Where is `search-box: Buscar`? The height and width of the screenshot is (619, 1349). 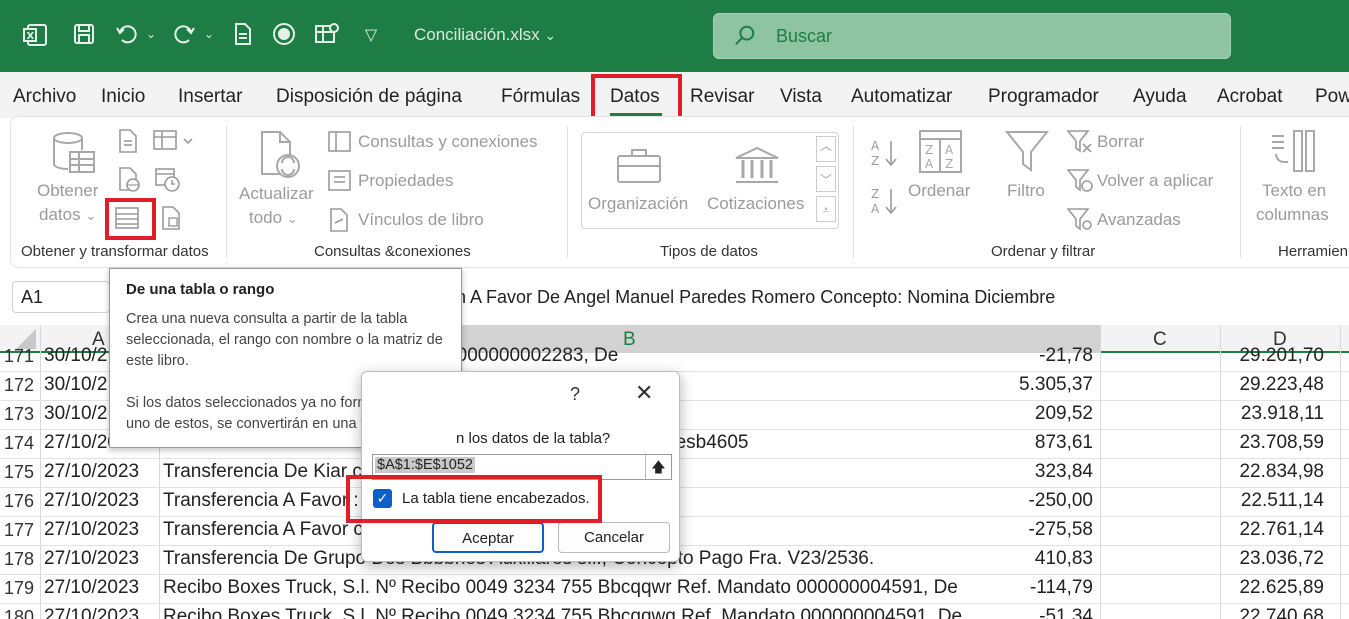
search-box: Buscar is located at coordinates (972, 36).